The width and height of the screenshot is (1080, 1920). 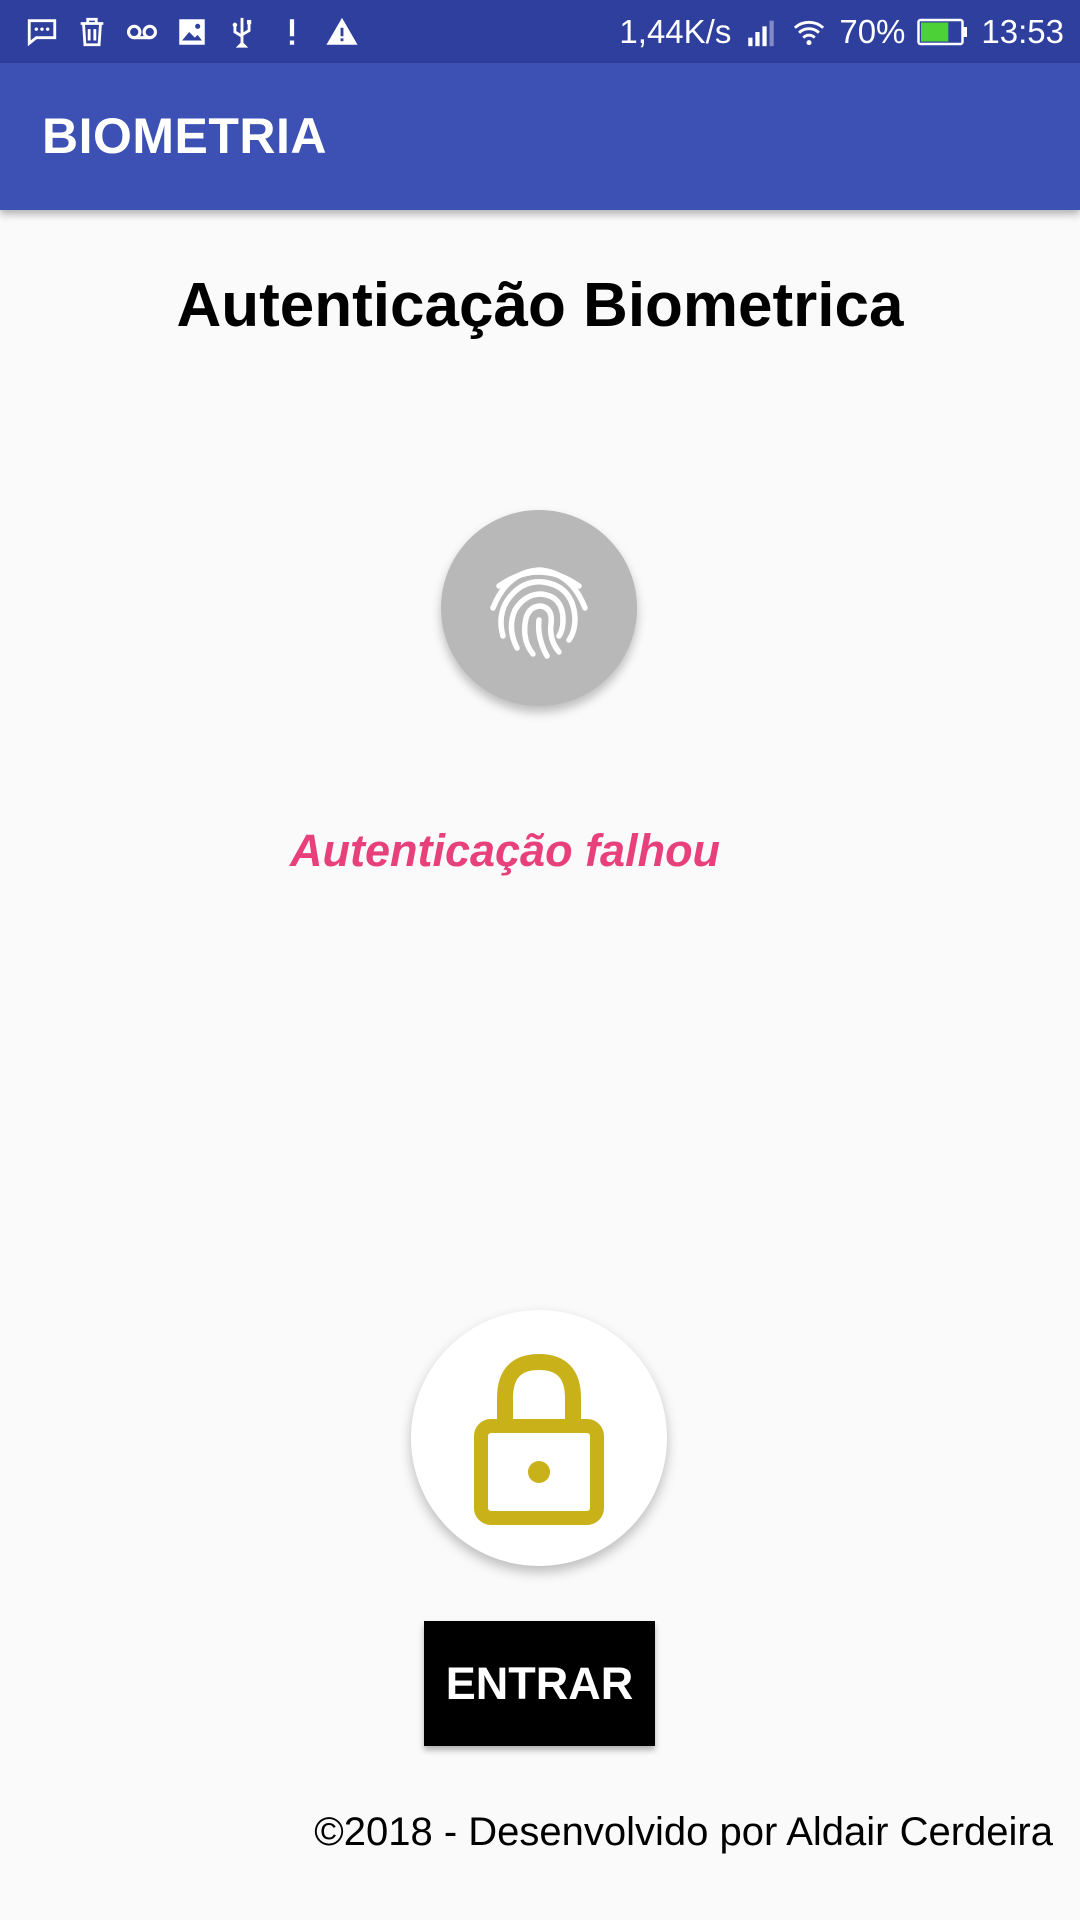 What do you see at coordinates (539, 613) in the screenshot?
I see `fingerprint-icon` at bounding box center [539, 613].